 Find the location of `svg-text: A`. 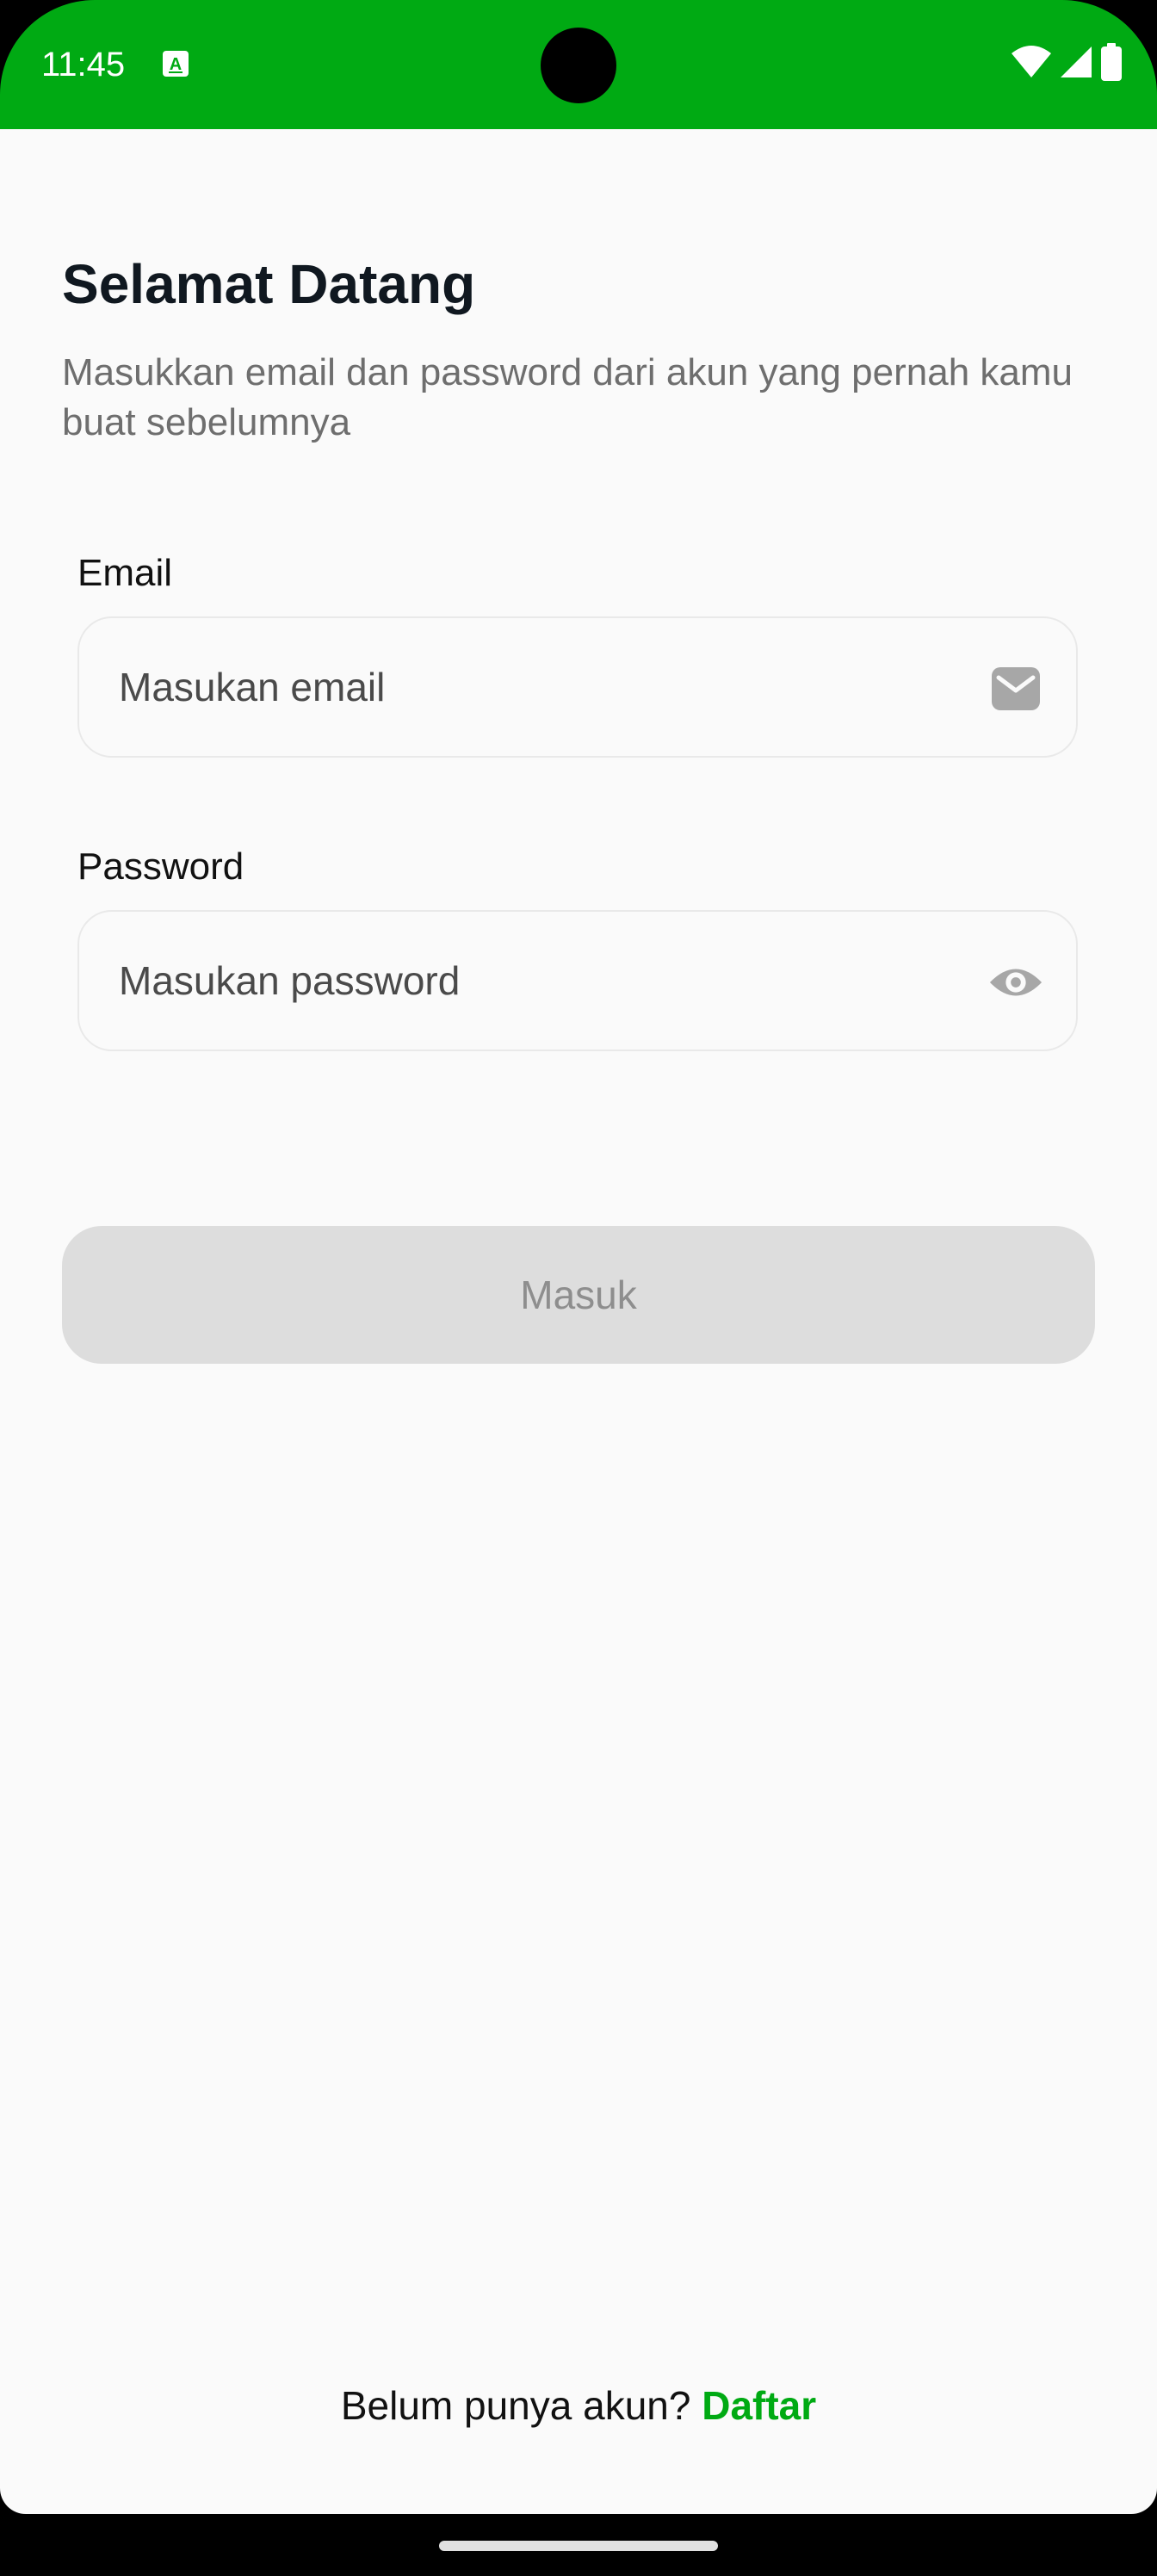

svg-text: A is located at coordinates (176, 64).